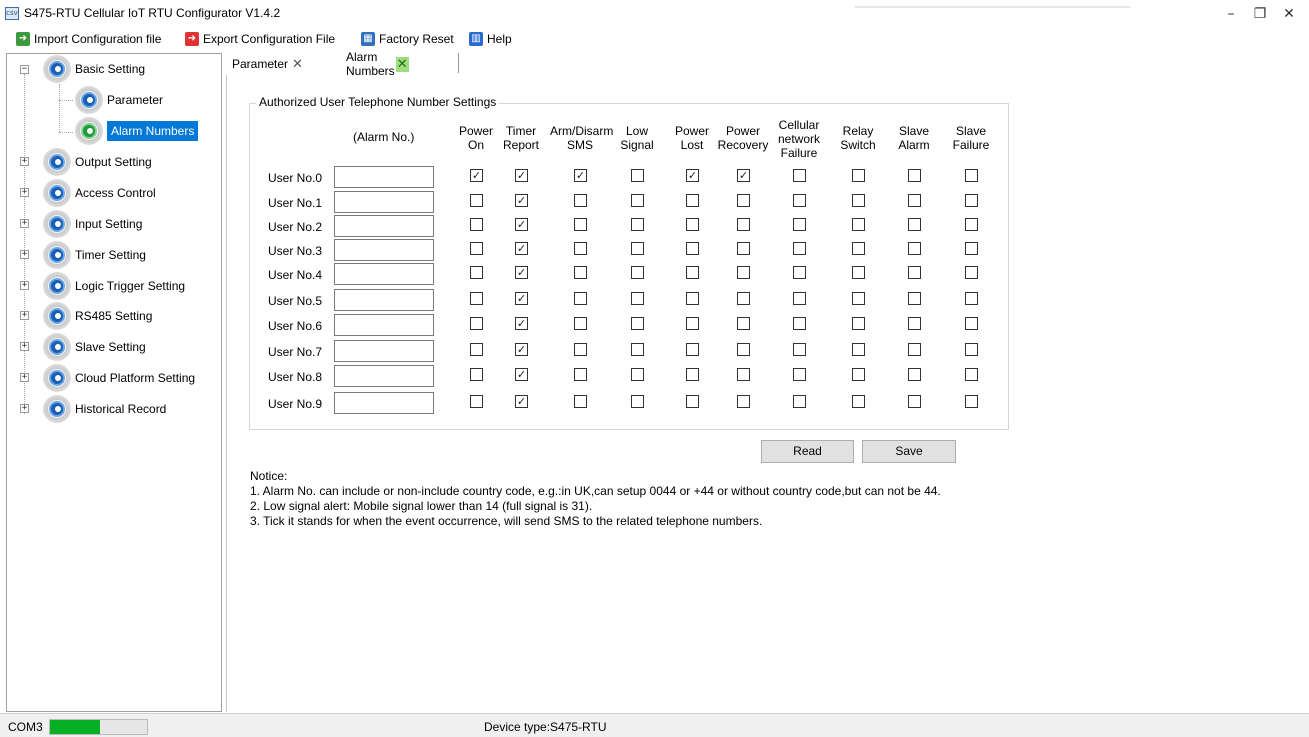 The width and height of the screenshot is (1309, 737). Describe the element at coordinates (407, 39) in the screenshot. I see `factory-reset-button: ▦ Factory Reset` at that location.